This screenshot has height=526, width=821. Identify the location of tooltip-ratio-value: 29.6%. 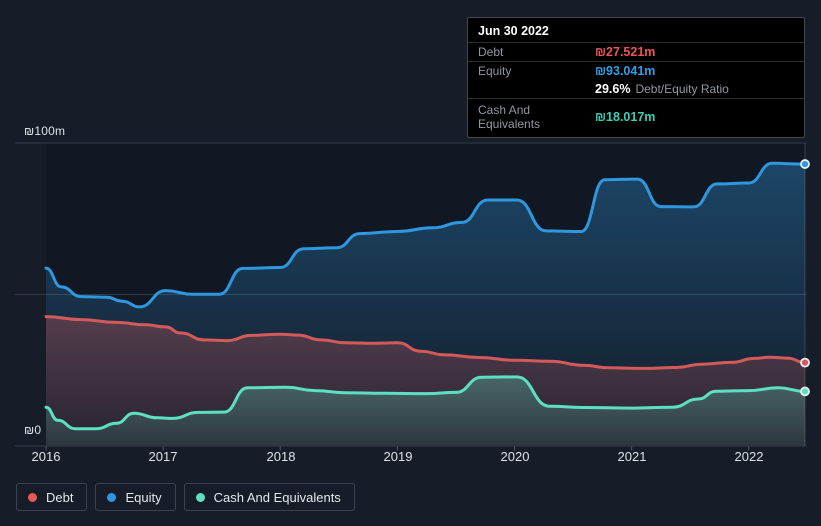
(613, 89).